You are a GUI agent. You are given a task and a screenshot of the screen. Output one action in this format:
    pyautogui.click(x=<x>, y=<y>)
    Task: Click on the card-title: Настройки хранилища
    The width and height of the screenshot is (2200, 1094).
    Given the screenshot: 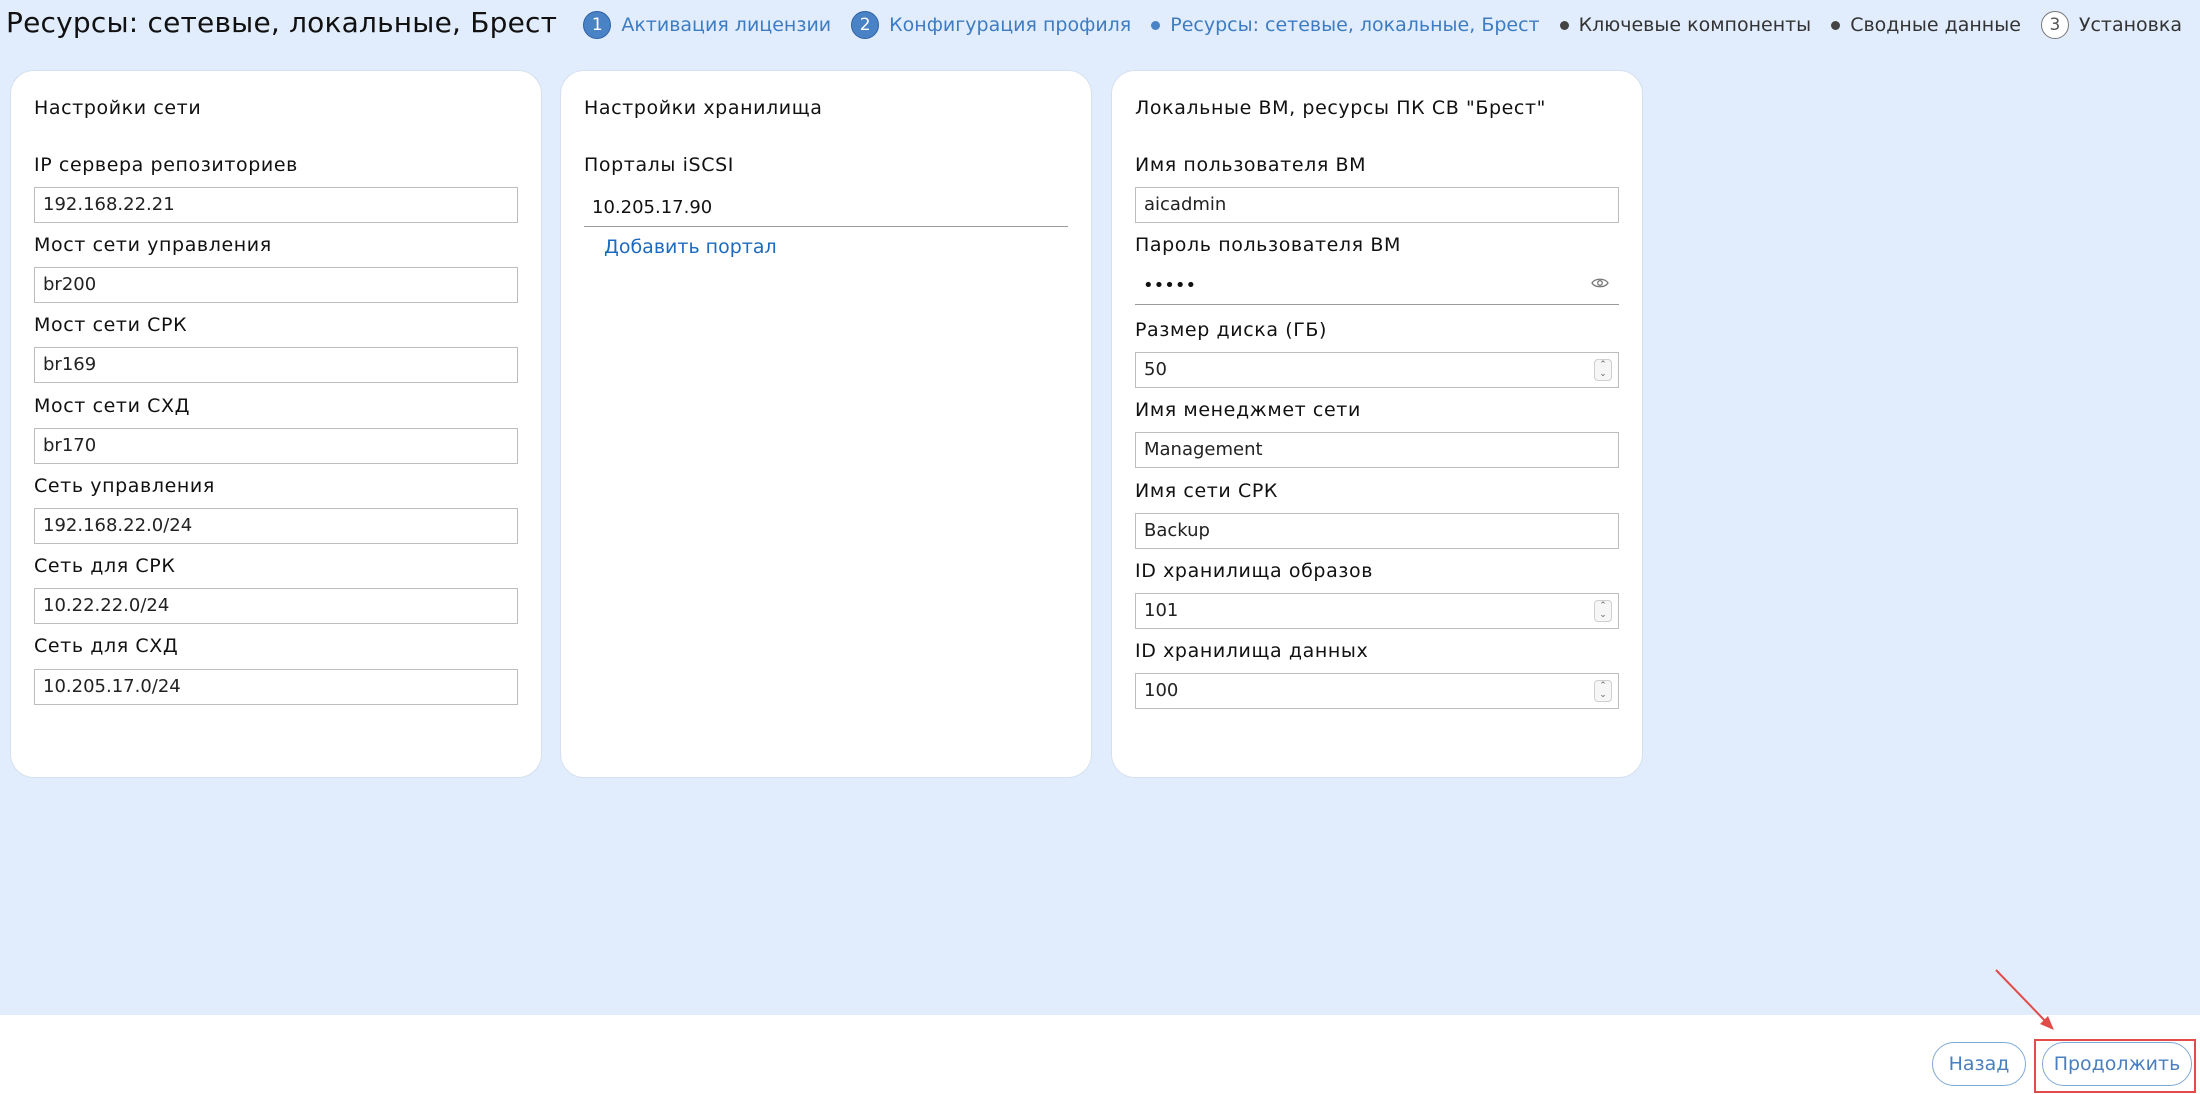 What is the action you would take?
    pyautogui.click(x=703, y=108)
    